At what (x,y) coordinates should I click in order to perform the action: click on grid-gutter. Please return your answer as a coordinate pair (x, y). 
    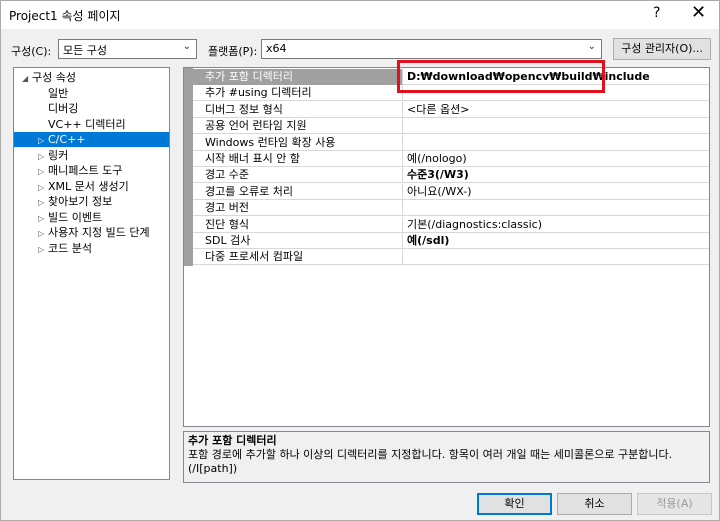
    Looking at the image, I should click on (188, 167).